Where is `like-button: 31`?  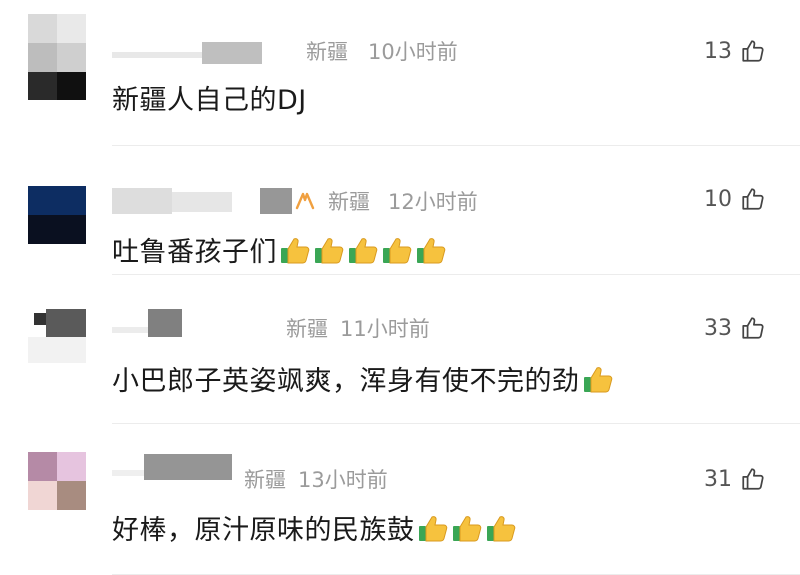 like-button: 31 is located at coordinates (735, 479).